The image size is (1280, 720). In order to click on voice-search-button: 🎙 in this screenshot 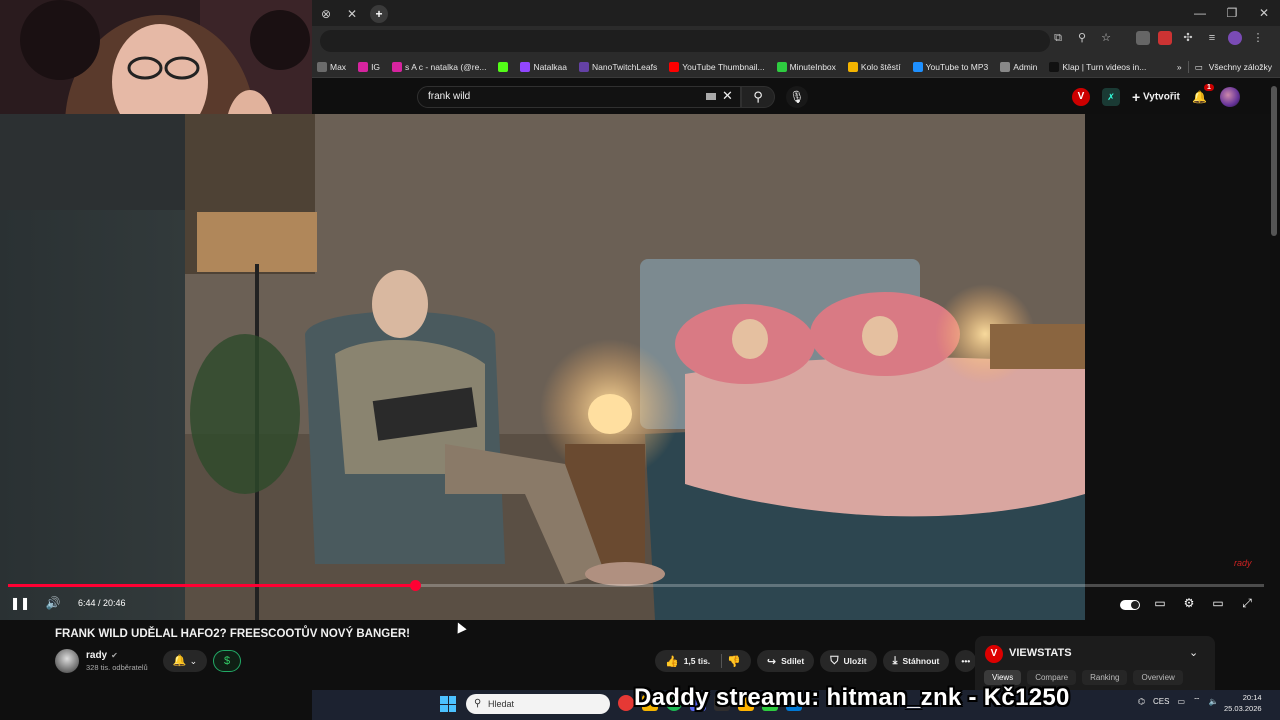, I will do `click(797, 97)`.